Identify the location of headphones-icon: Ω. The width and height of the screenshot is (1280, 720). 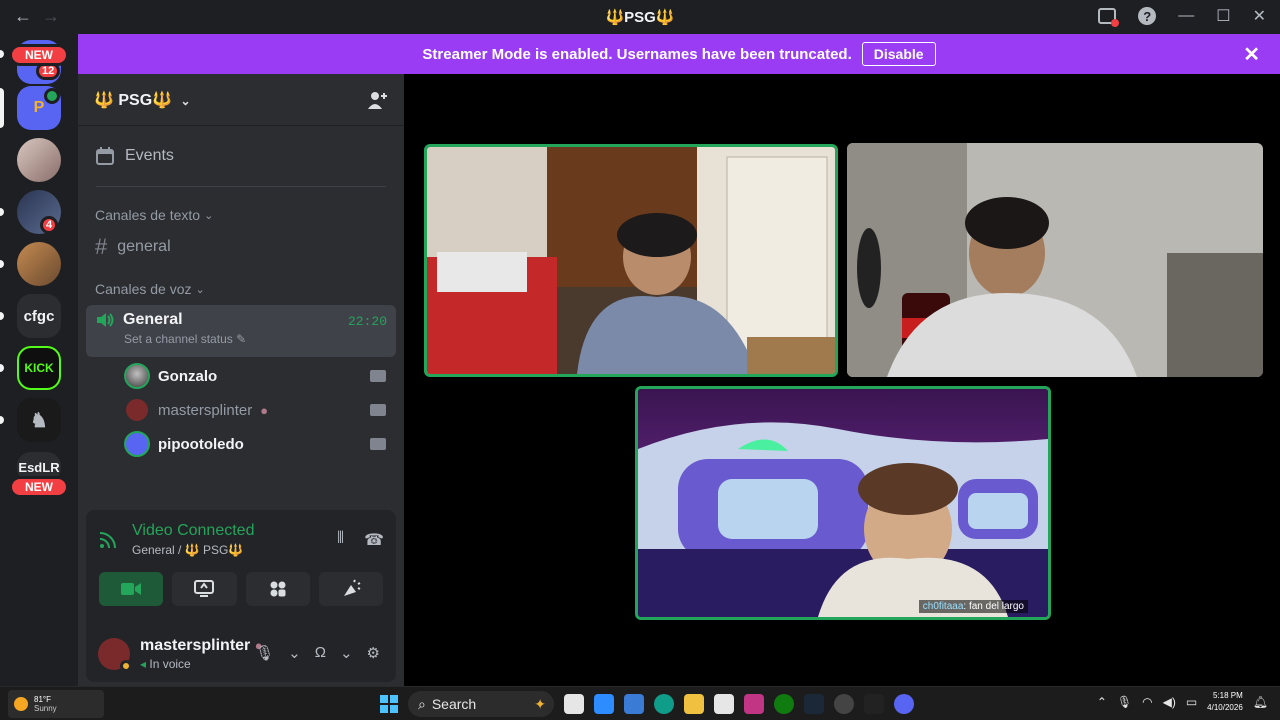
(320, 653).